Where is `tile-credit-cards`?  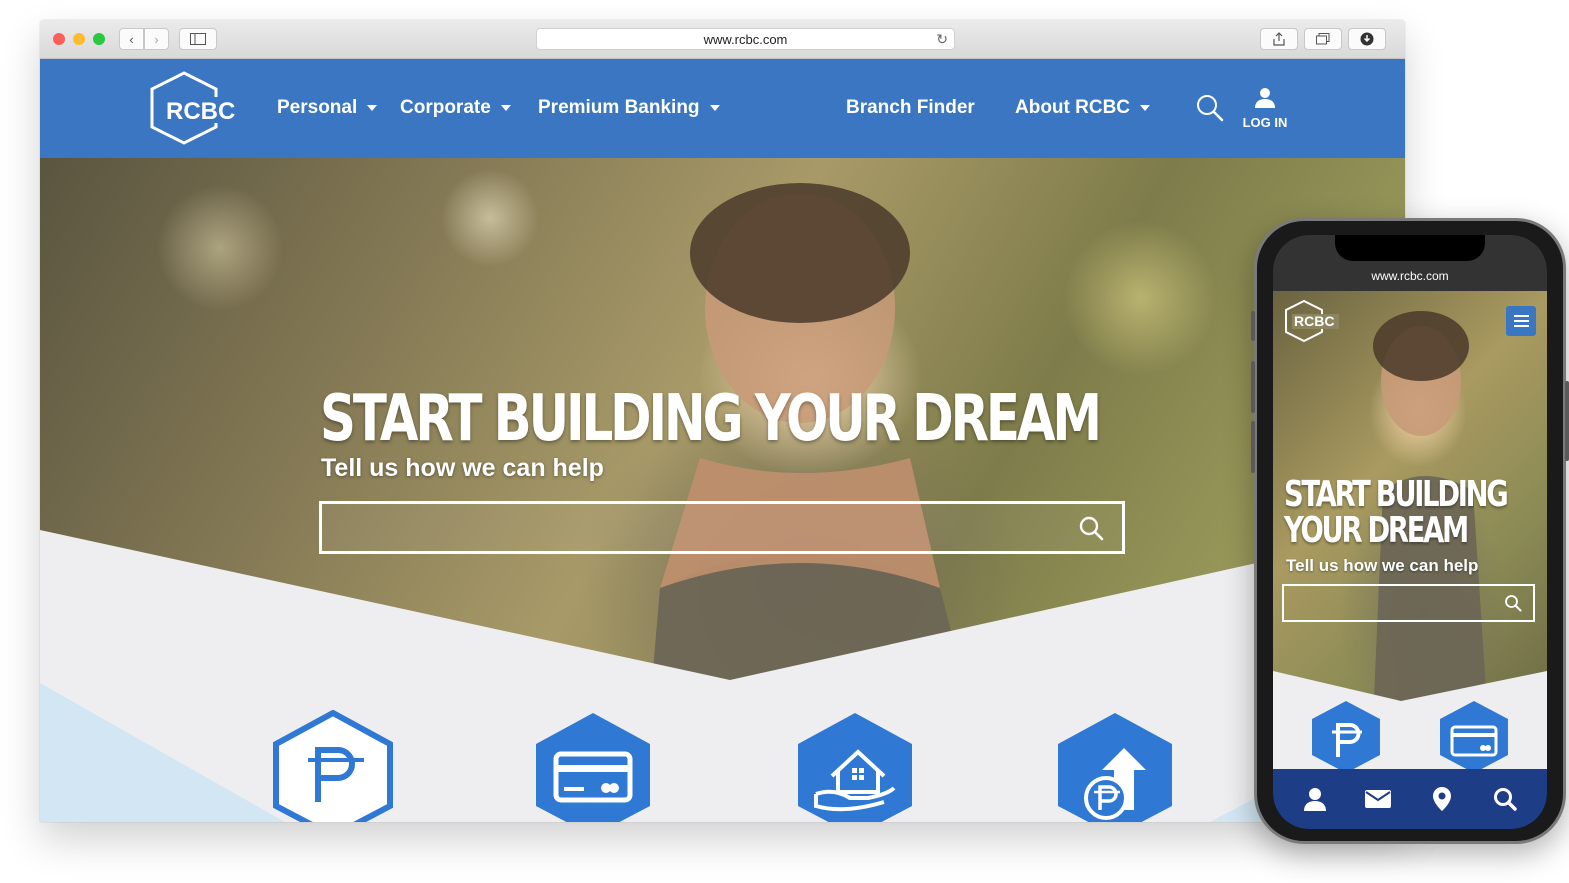
tile-credit-cards is located at coordinates (593, 766).